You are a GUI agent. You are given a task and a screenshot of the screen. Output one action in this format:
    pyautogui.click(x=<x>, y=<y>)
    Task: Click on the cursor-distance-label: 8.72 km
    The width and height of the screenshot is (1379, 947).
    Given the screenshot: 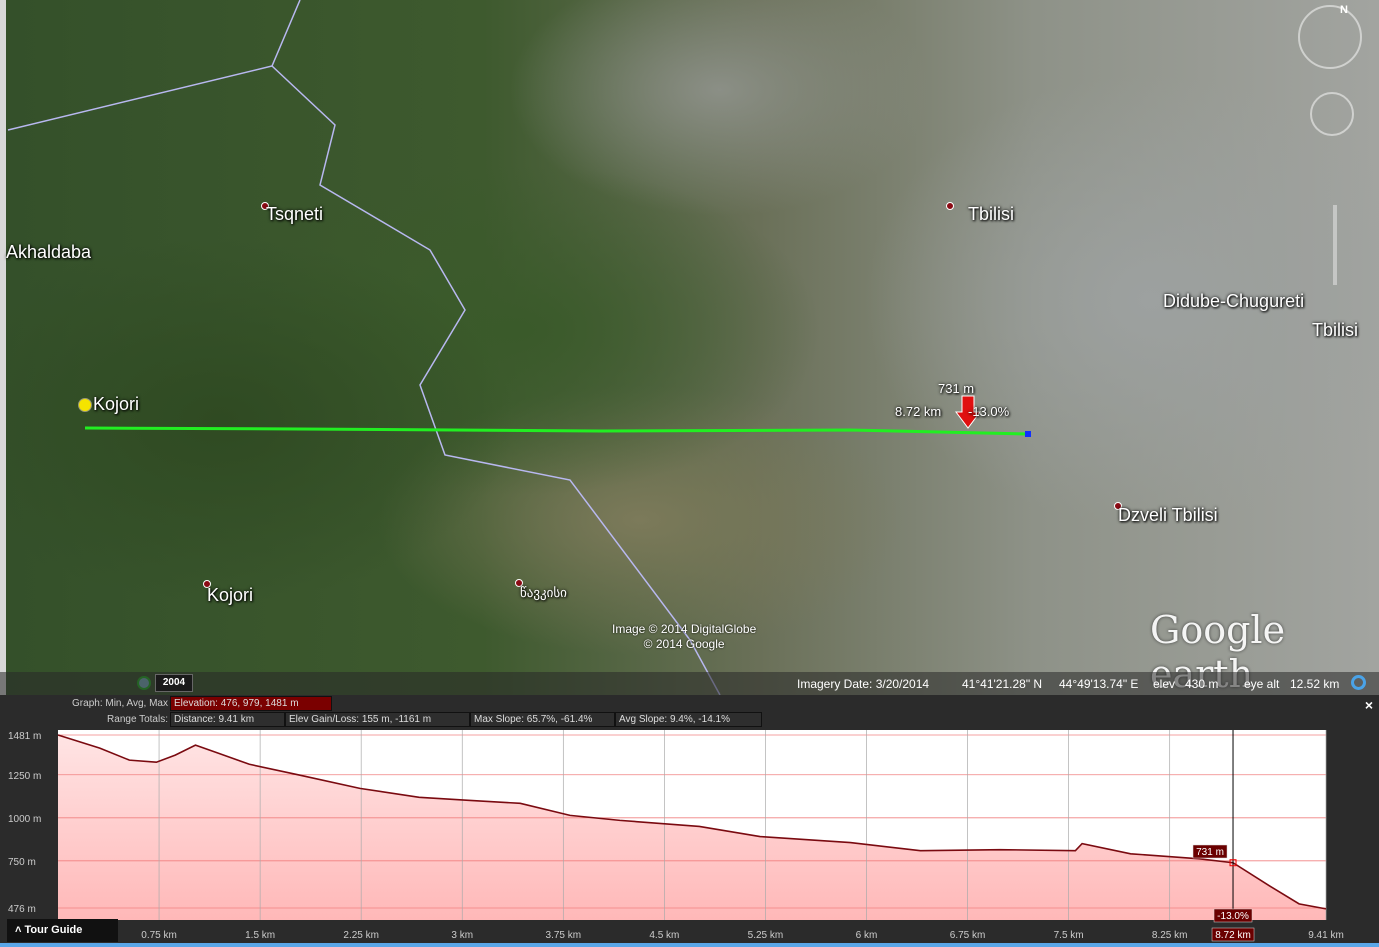 What is the action you would take?
    pyautogui.click(x=1233, y=935)
    